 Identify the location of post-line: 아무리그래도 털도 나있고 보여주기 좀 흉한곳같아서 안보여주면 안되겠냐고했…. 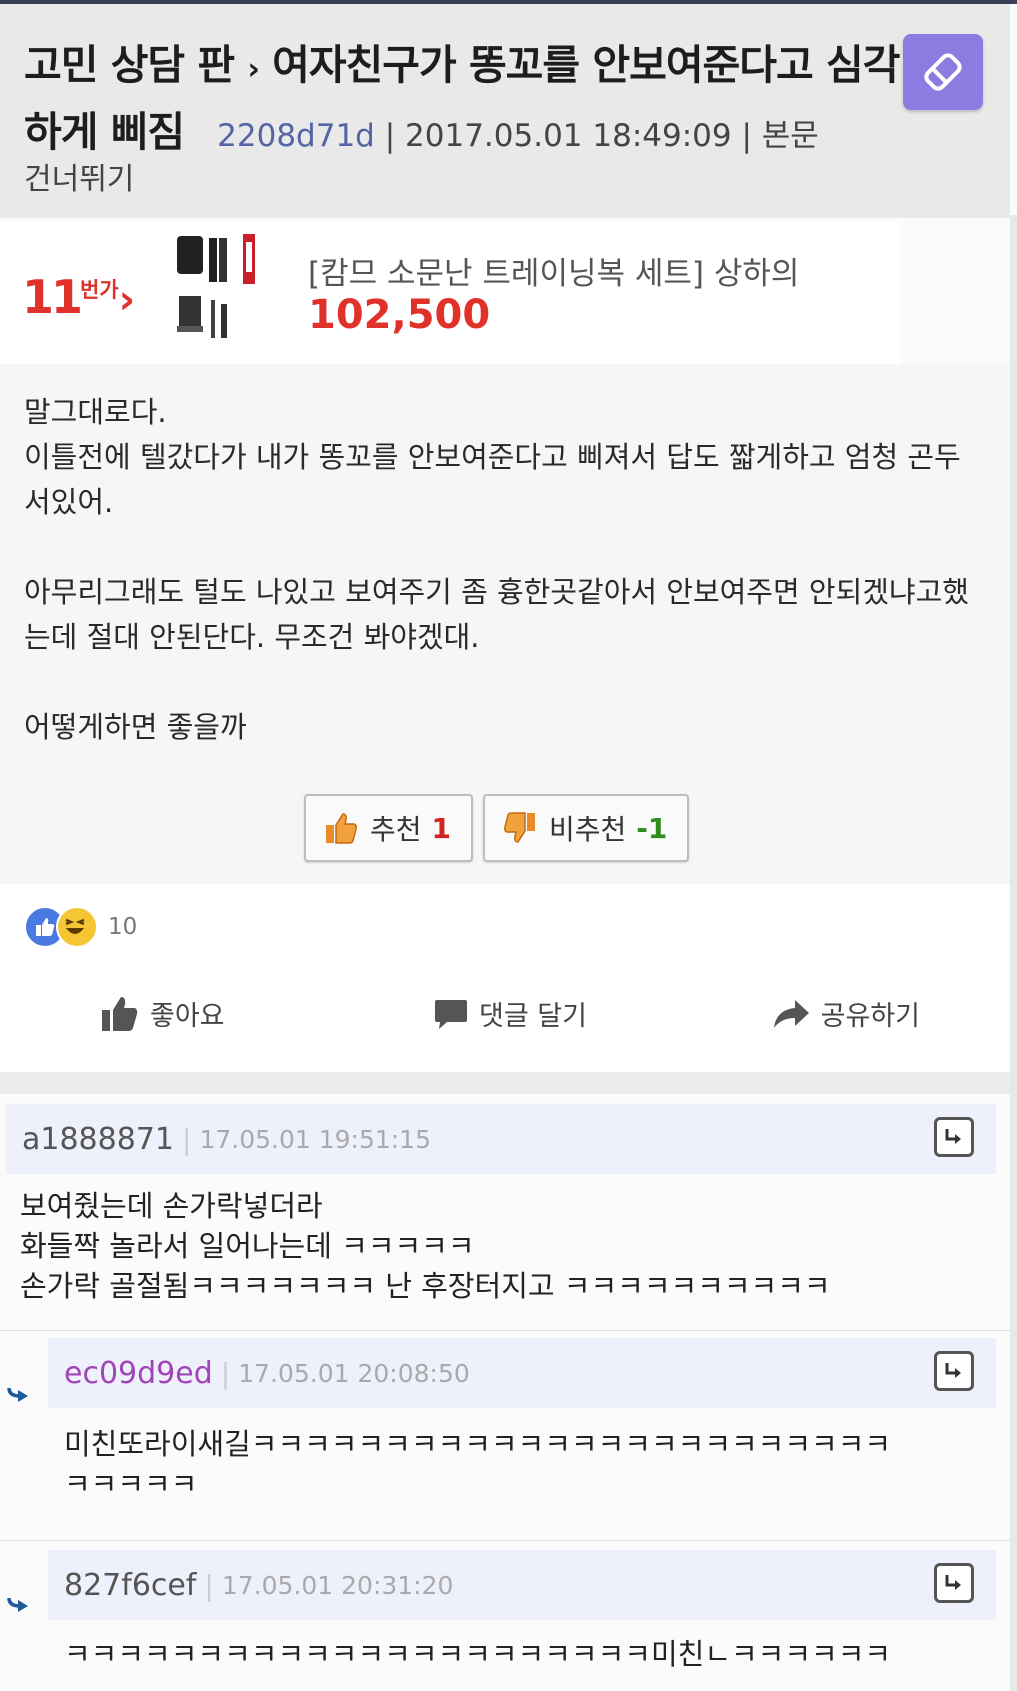
(496, 614).